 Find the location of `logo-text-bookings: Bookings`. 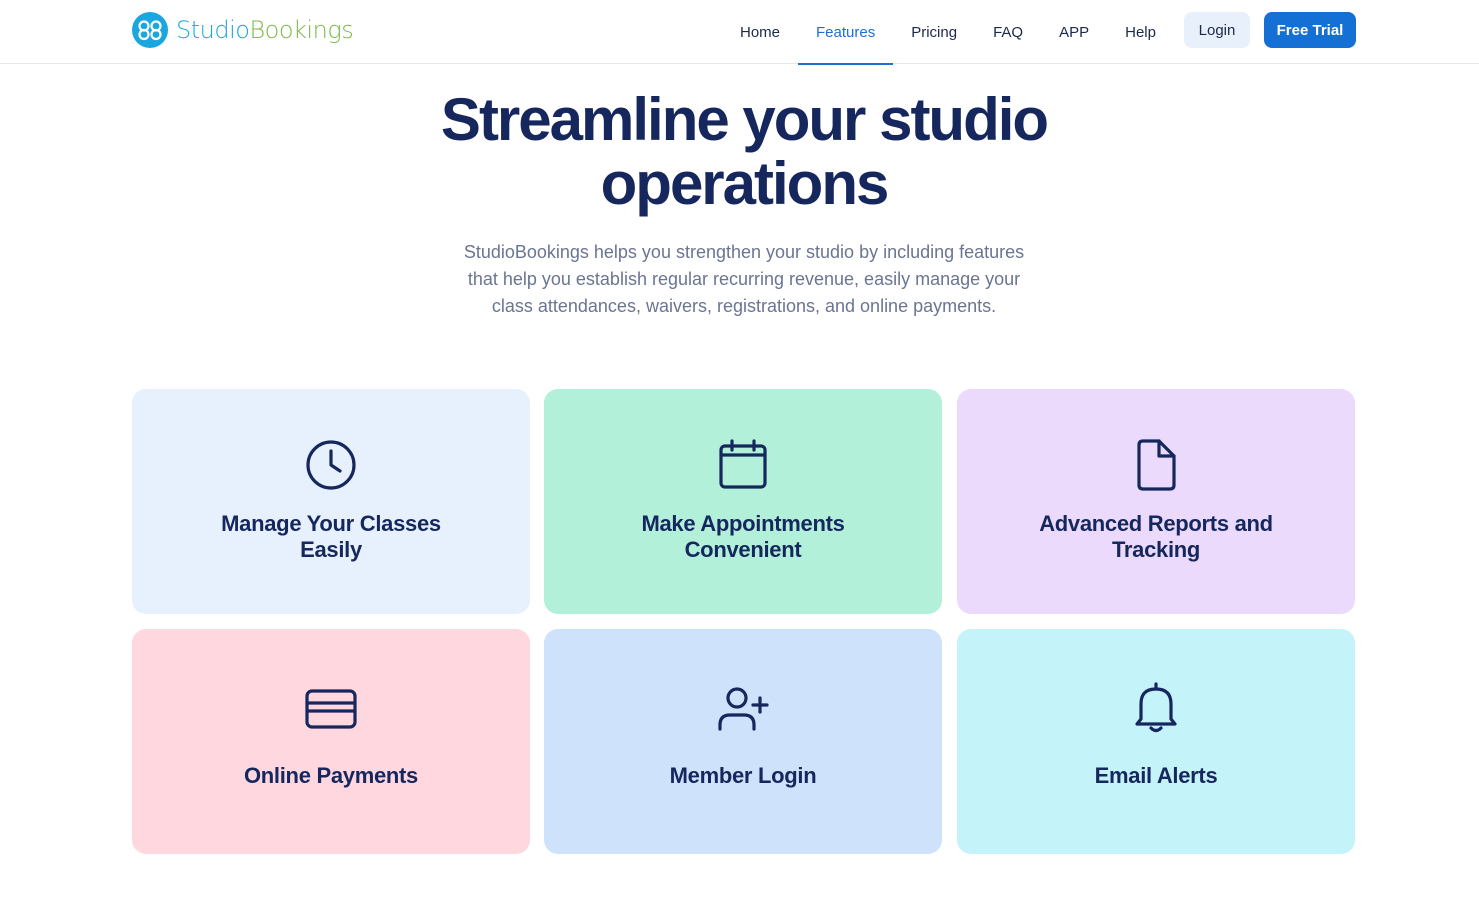

logo-text-bookings: Bookings is located at coordinates (301, 30).